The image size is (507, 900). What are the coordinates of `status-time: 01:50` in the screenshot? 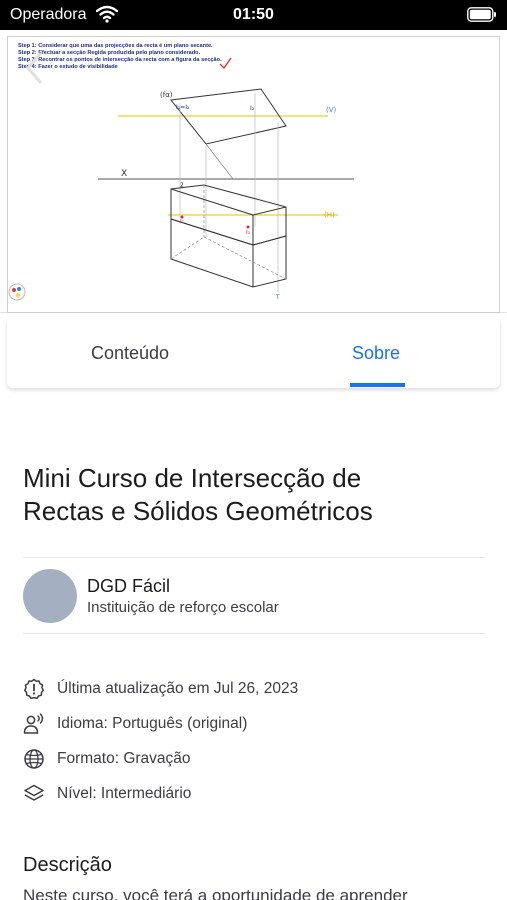 It's located at (253, 14).